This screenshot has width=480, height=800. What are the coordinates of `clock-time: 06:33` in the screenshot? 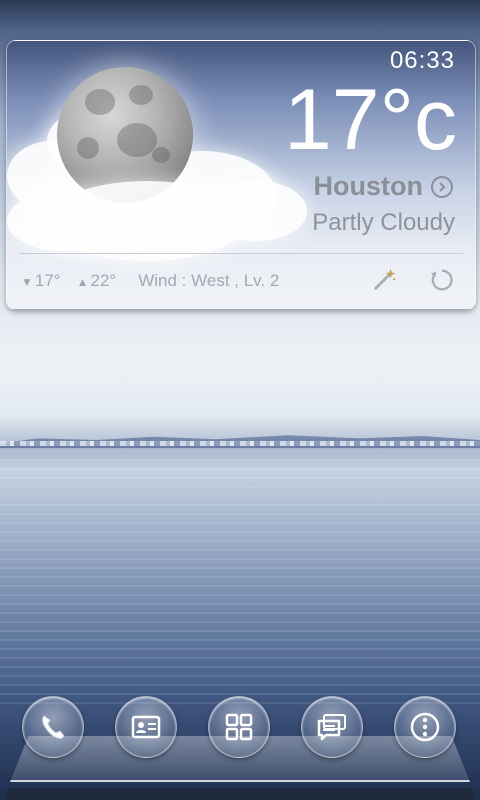 It's located at (422, 61).